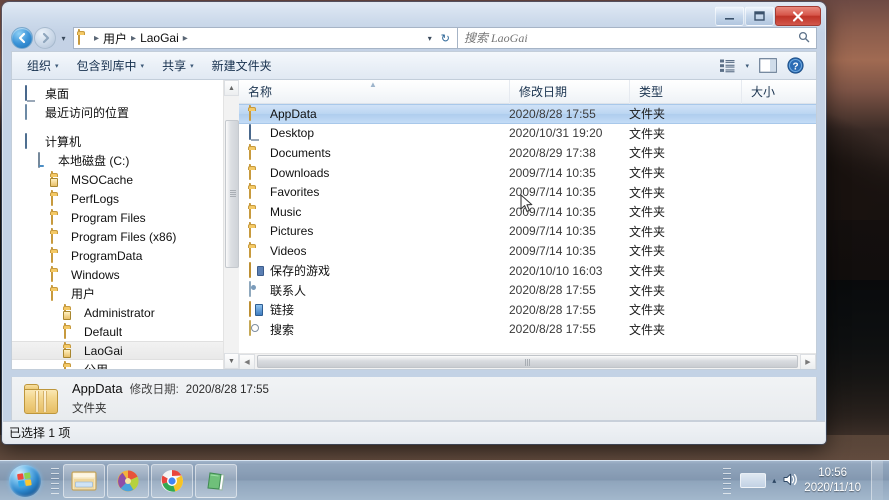 Image resolution: width=889 pixels, height=500 pixels. Describe the element at coordinates (834, 480) in the screenshot. I see `clock: 10:56 2020/11/10` at that location.